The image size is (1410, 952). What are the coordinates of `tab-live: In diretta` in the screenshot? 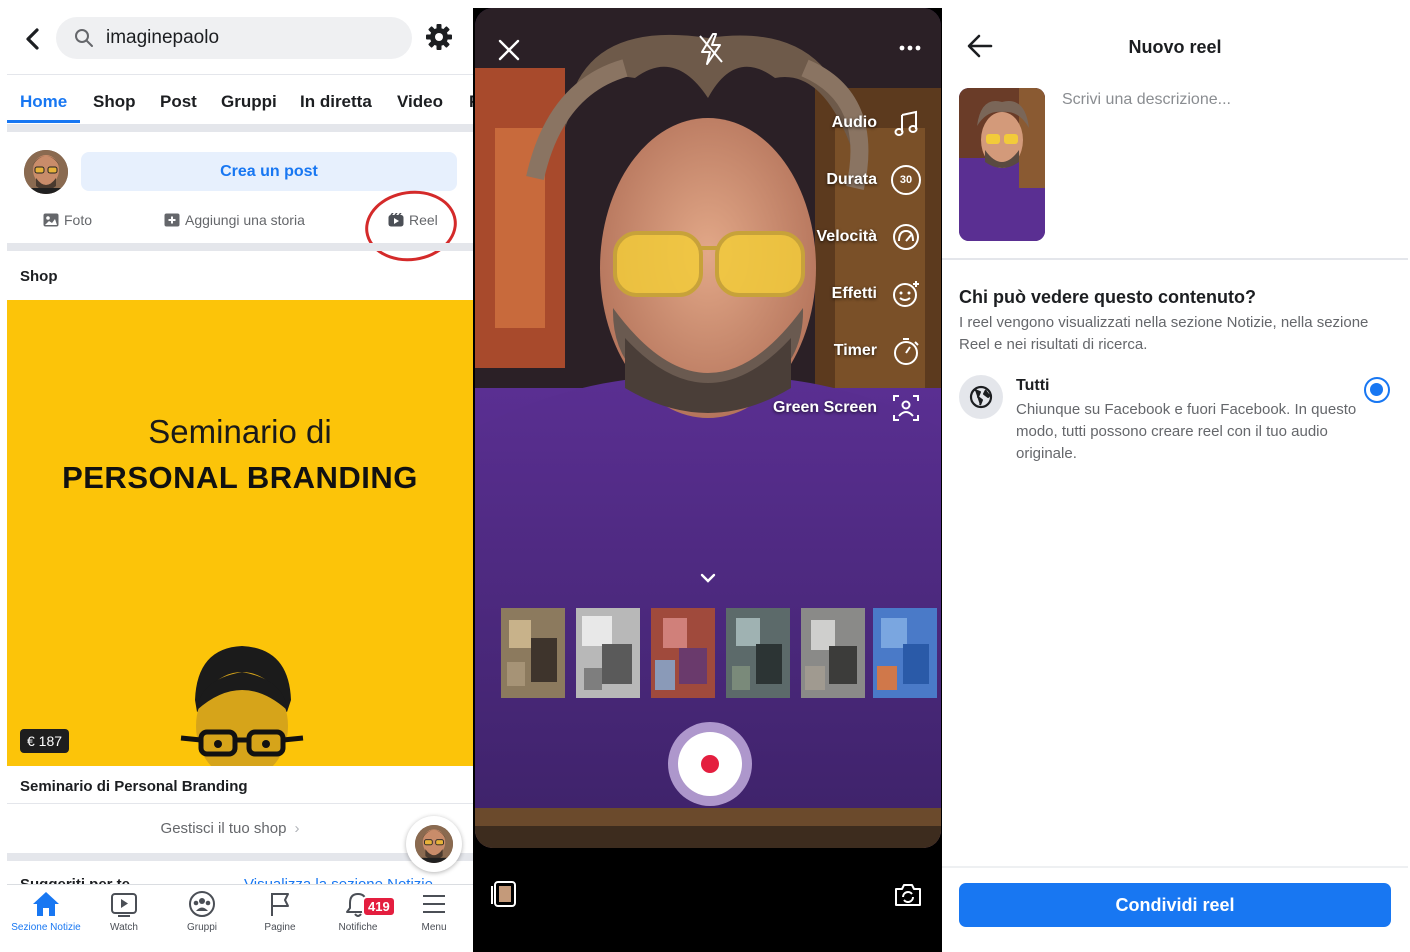 It's located at (336, 102).